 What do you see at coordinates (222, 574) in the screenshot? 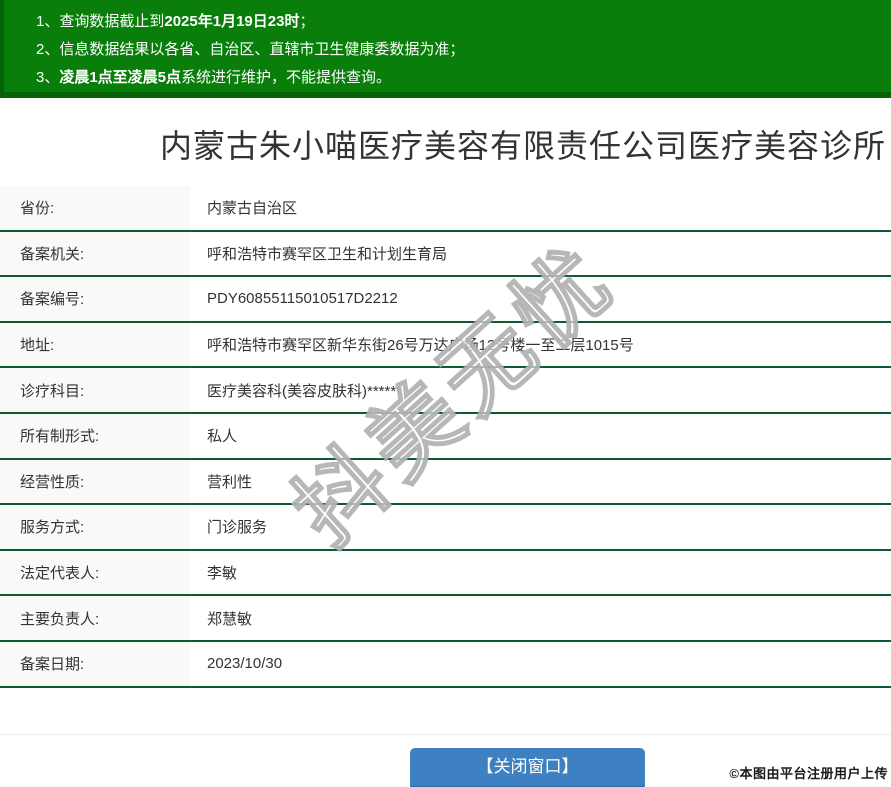
I see `row-value: 李敏` at bounding box center [222, 574].